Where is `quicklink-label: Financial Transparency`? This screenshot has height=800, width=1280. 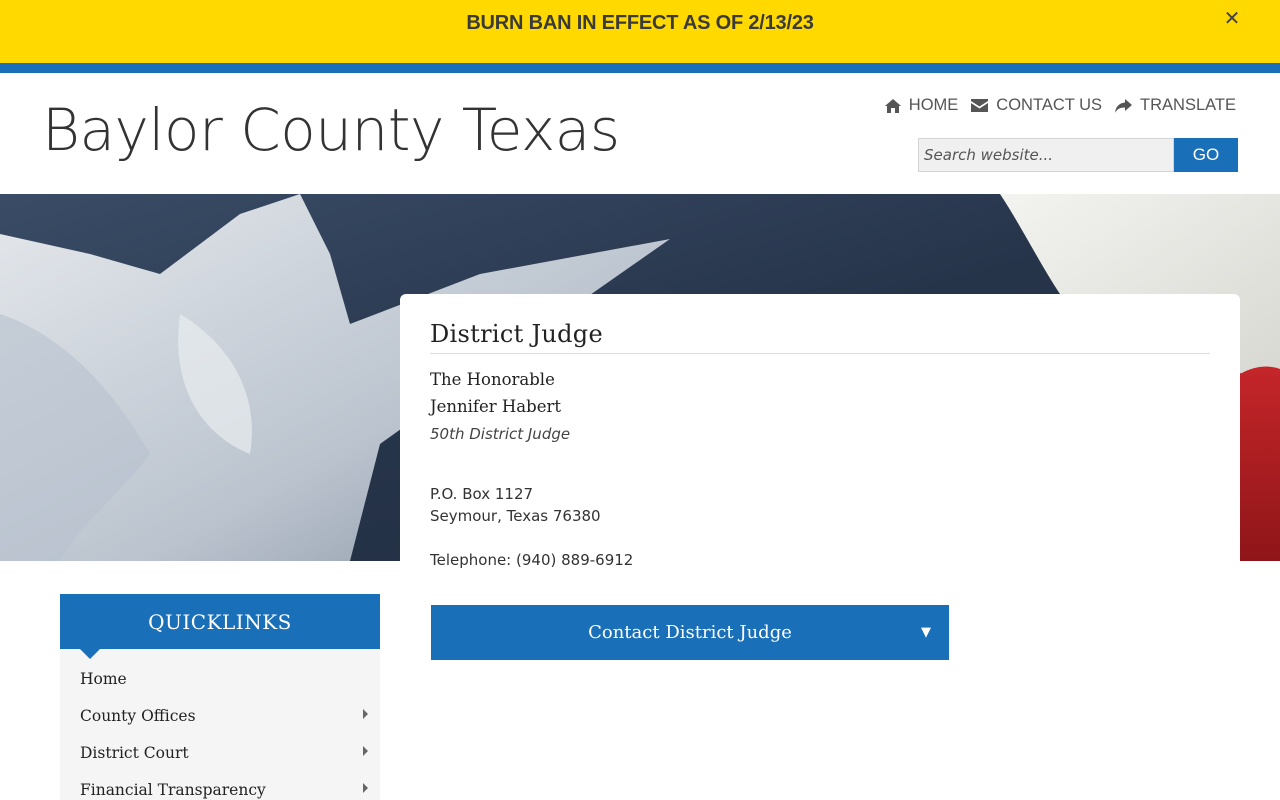
quicklink-label: Financial Transparency is located at coordinates (173, 790).